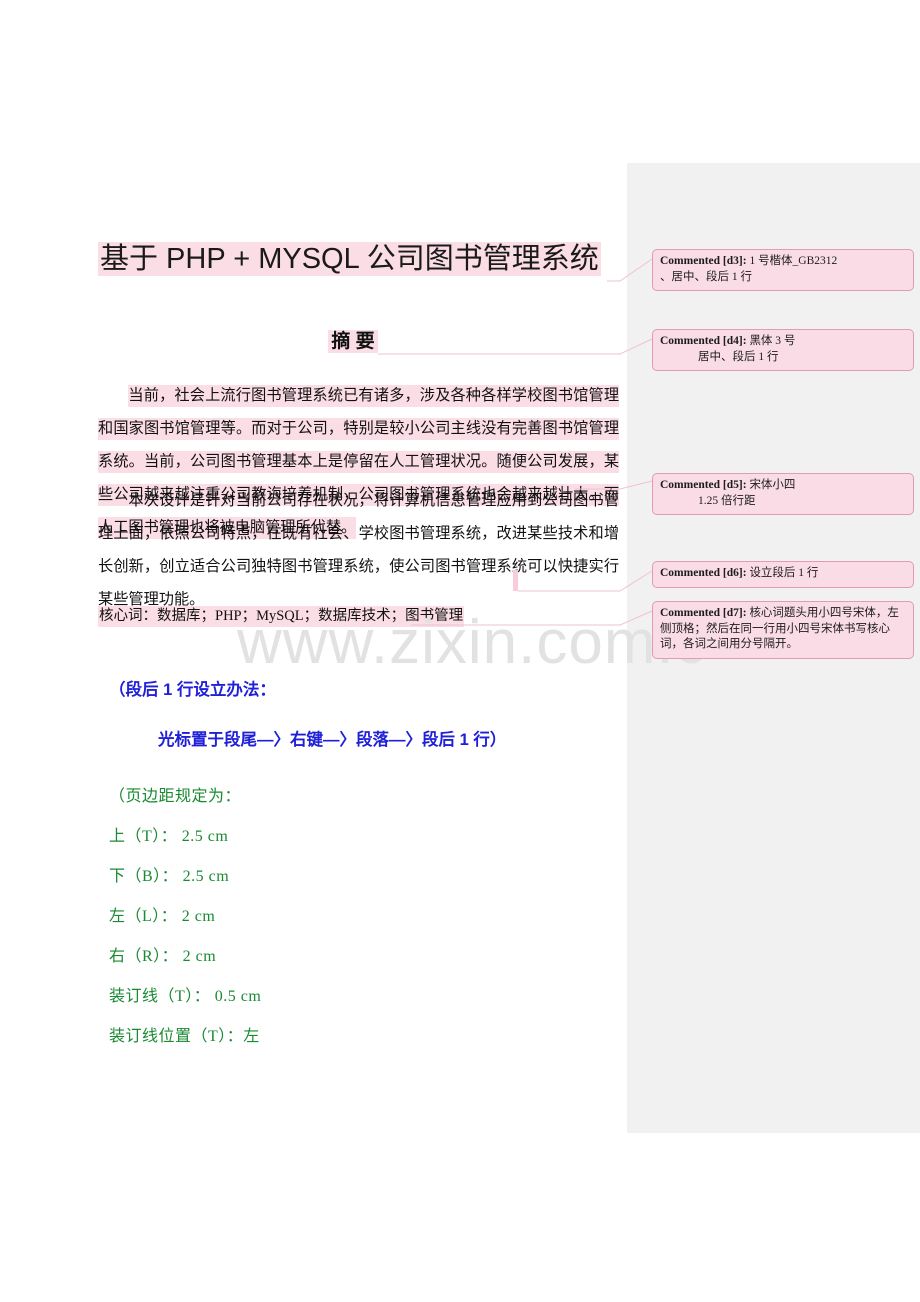  I want to click on abstract-heading: 摘 要, so click(353, 341).